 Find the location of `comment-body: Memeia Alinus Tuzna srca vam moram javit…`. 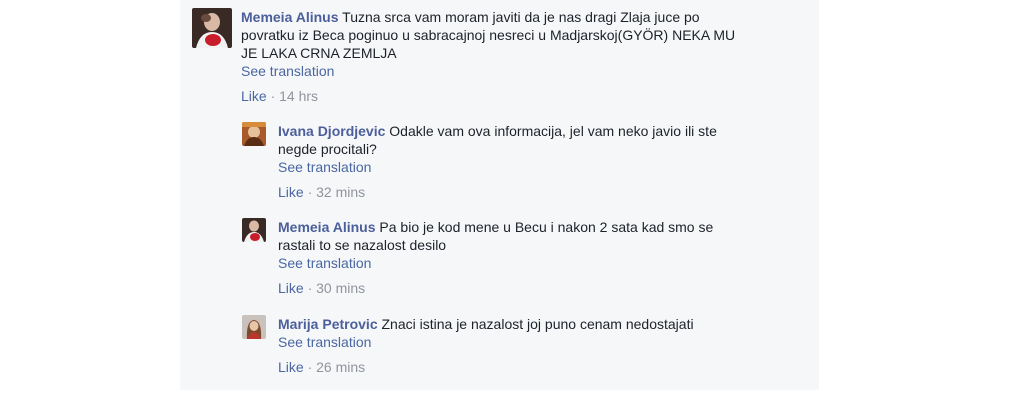

comment-body: Memeia Alinus Tuzna srca vam moram javit… is located at coordinates (488, 56).